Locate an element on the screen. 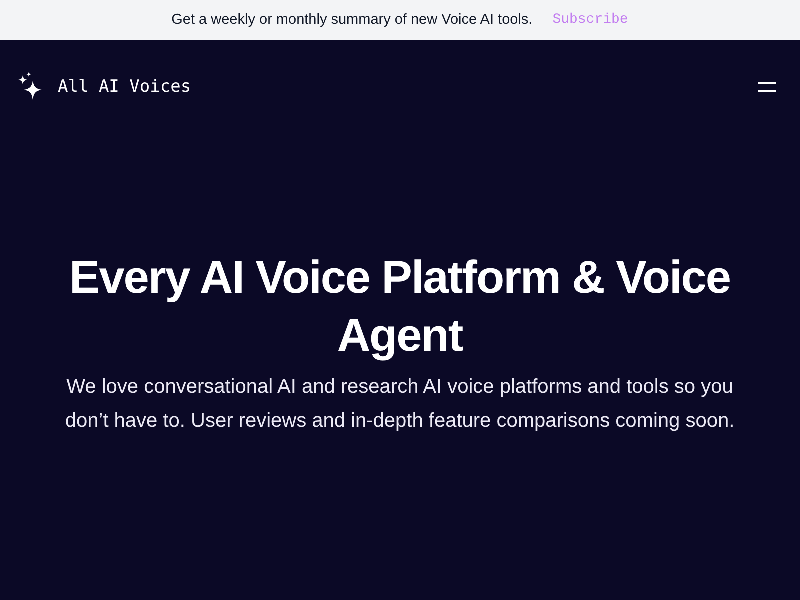 The width and height of the screenshot is (800, 600). menu-icon is located at coordinates (767, 87).